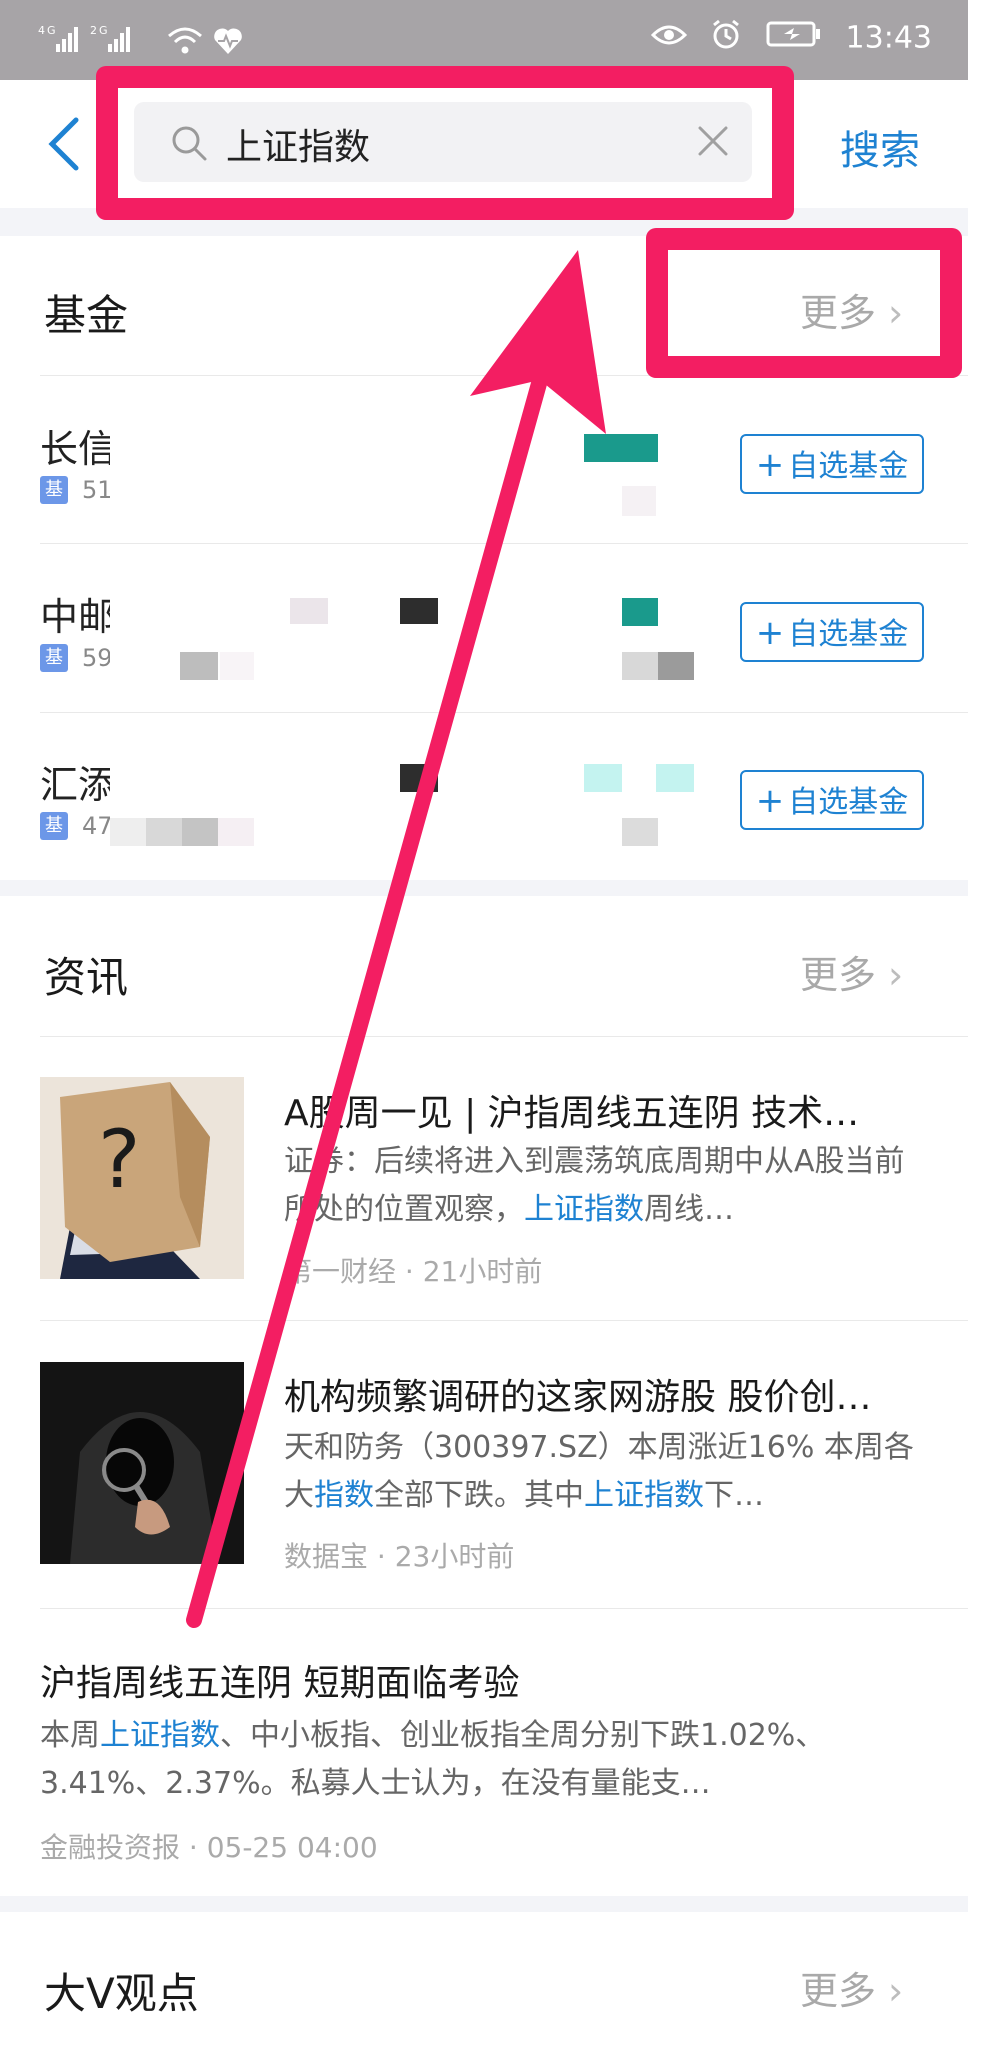  Describe the element at coordinates (984, 1024) in the screenshot. I see `page-margin` at that location.